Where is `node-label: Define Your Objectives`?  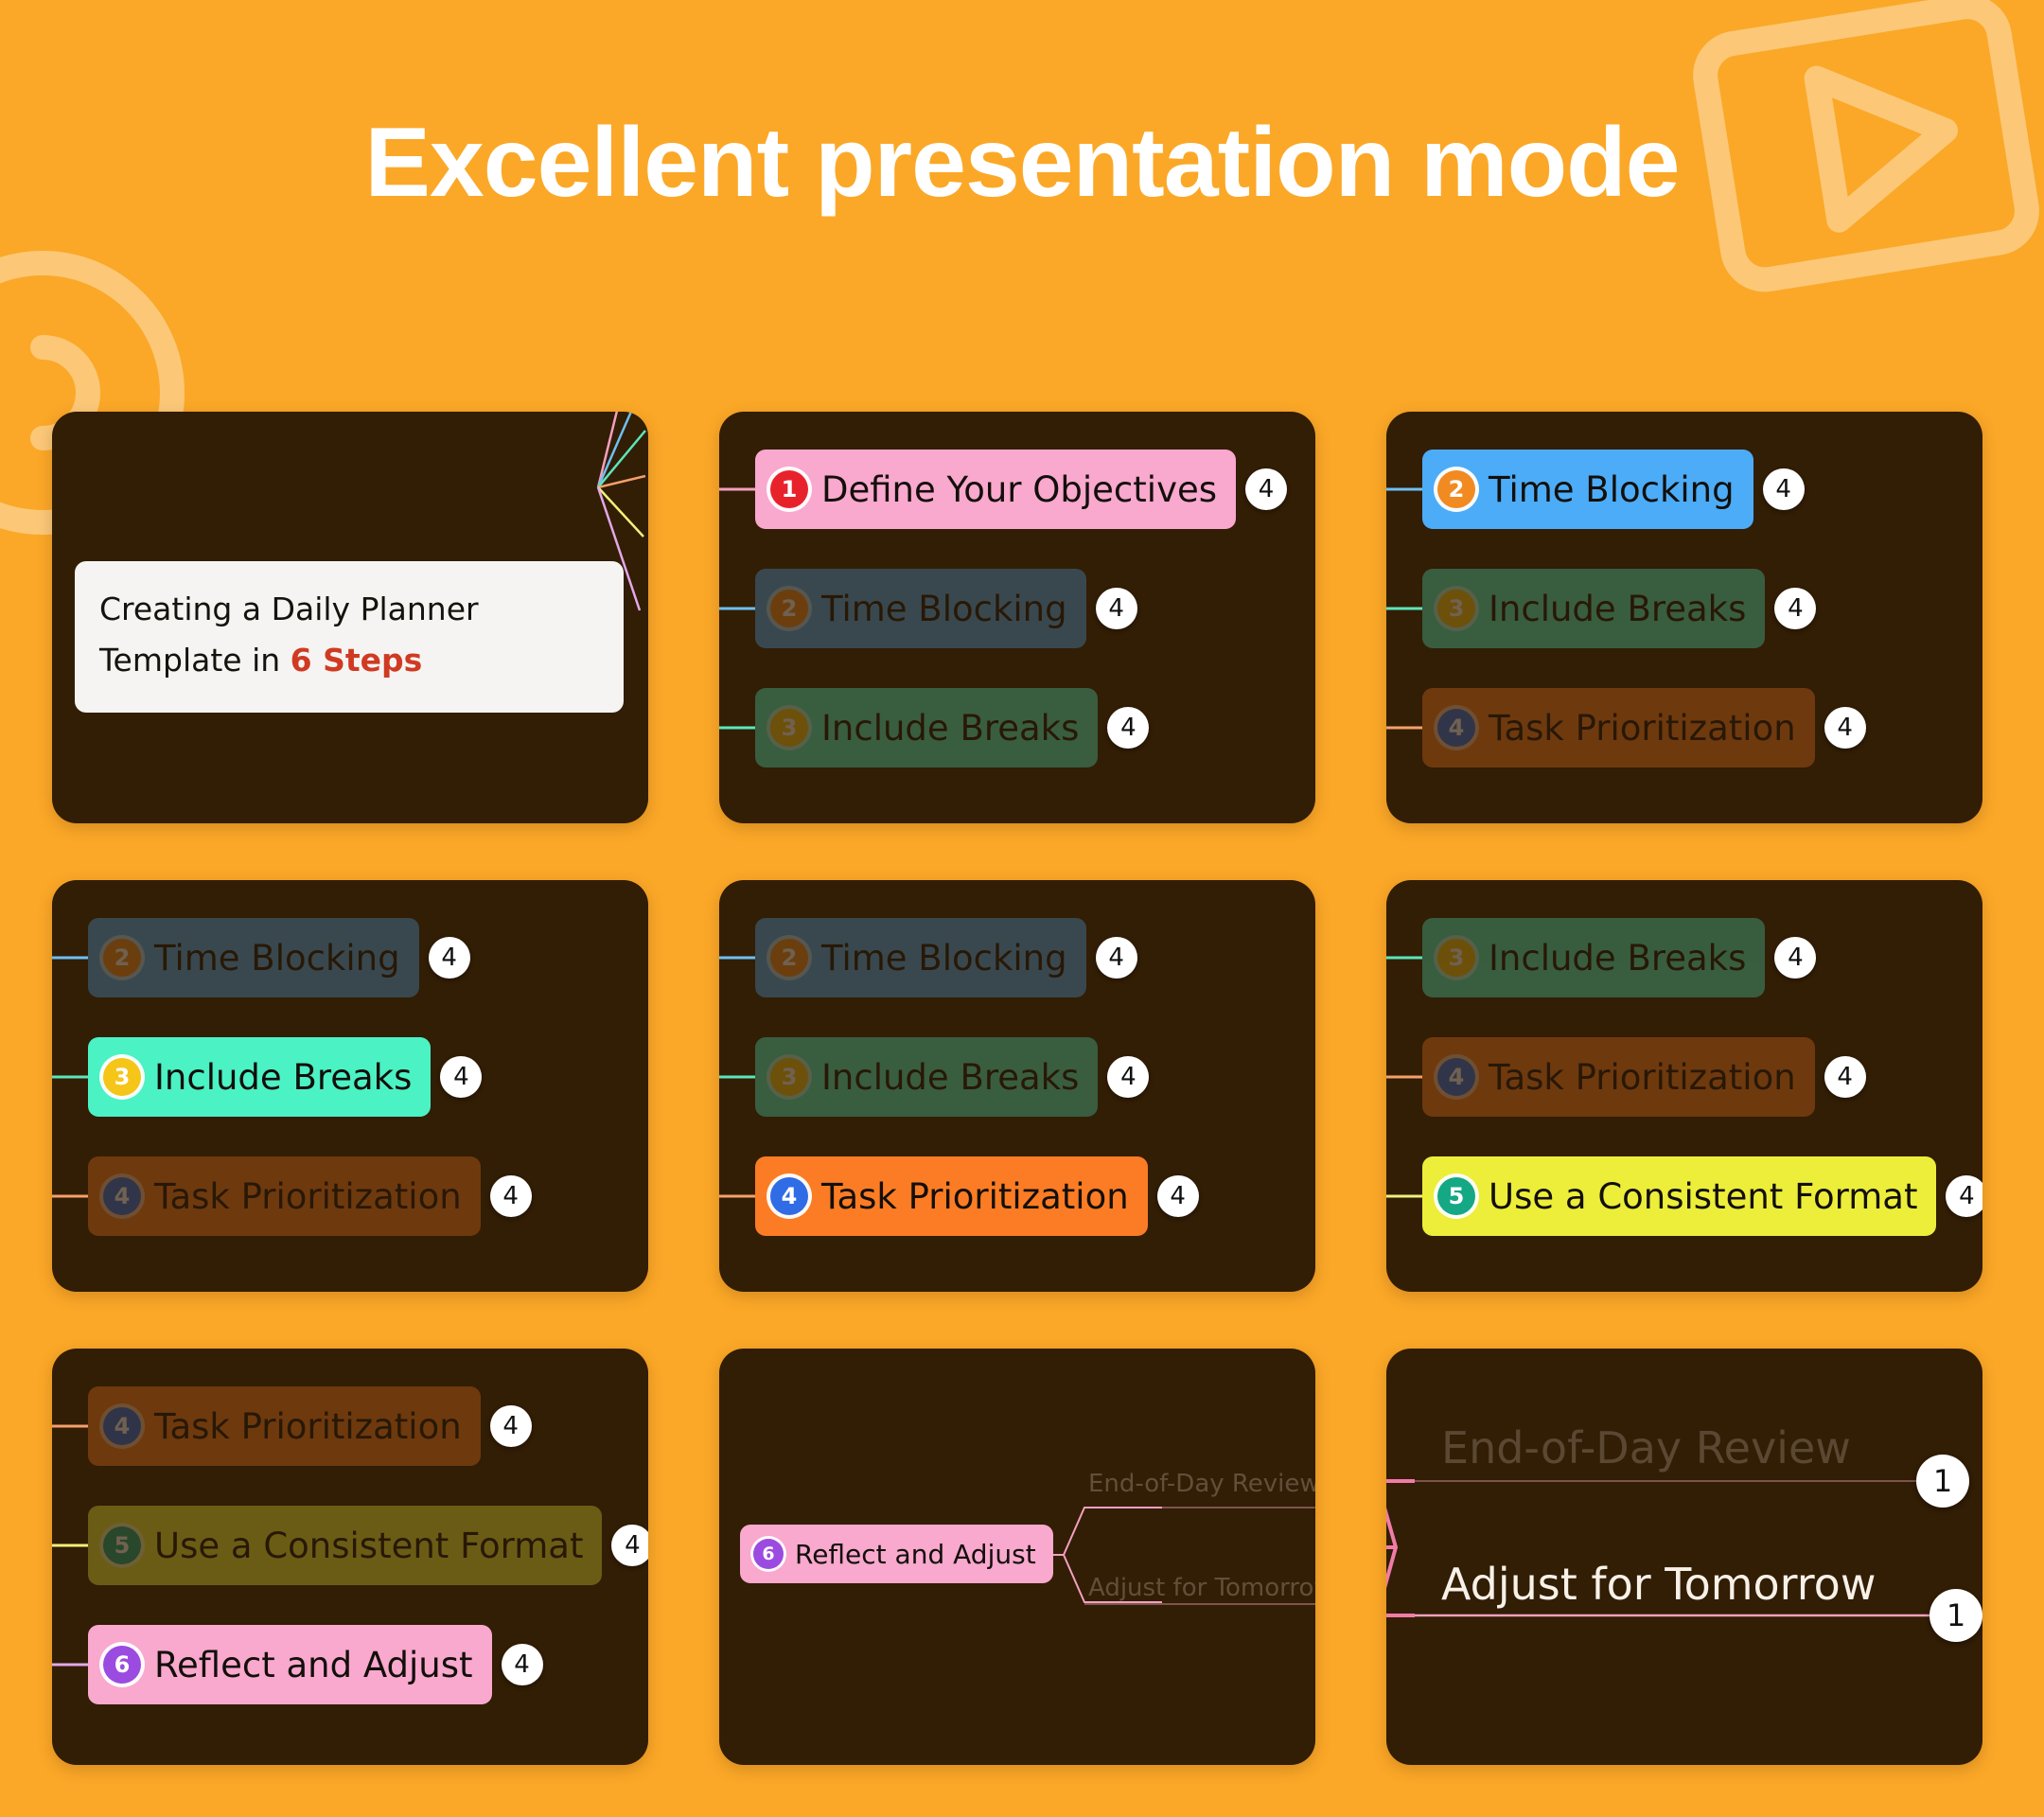 node-label: Define Your Objectives is located at coordinates (1019, 489).